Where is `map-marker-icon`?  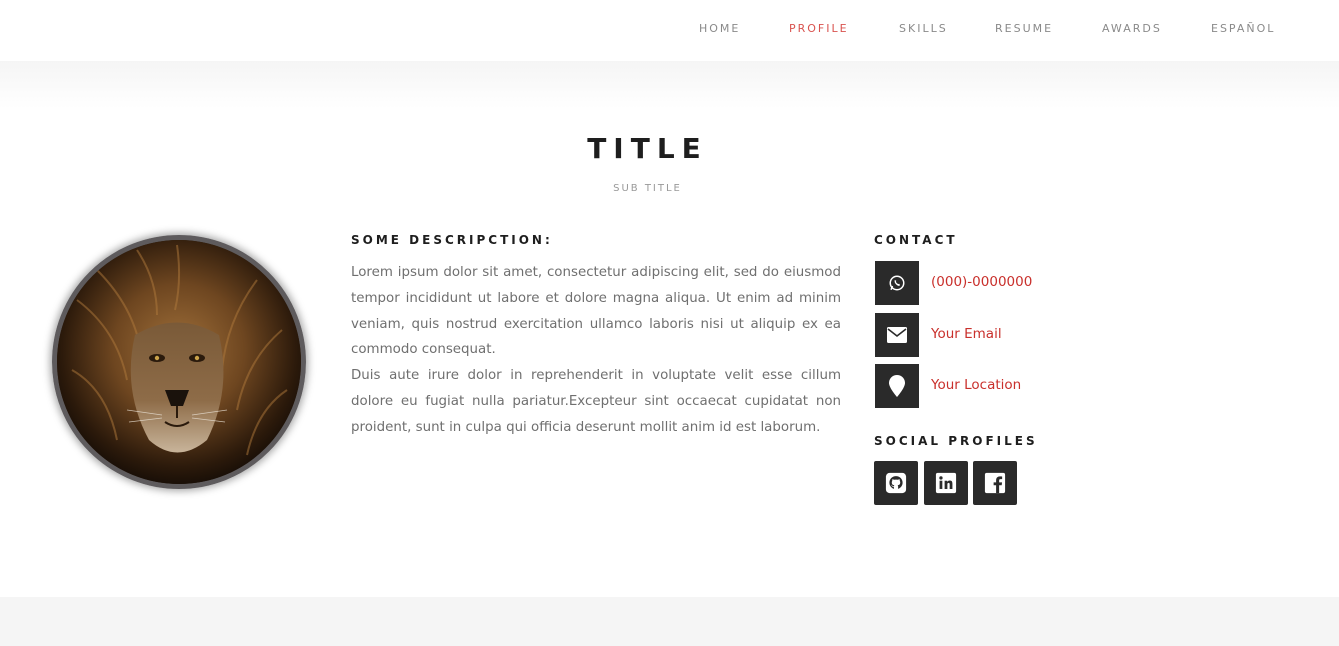
map-marker-icon is located at coordinates (897, 386).